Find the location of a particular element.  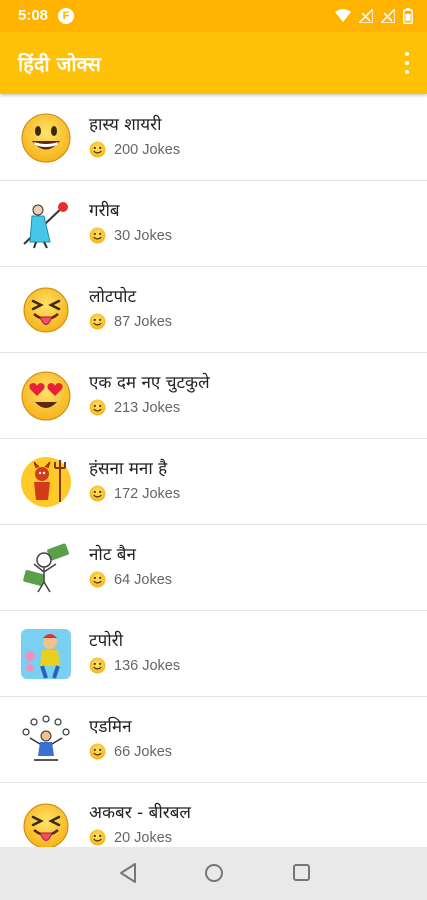

recents-square-icon is located at coordinates (301, 873).